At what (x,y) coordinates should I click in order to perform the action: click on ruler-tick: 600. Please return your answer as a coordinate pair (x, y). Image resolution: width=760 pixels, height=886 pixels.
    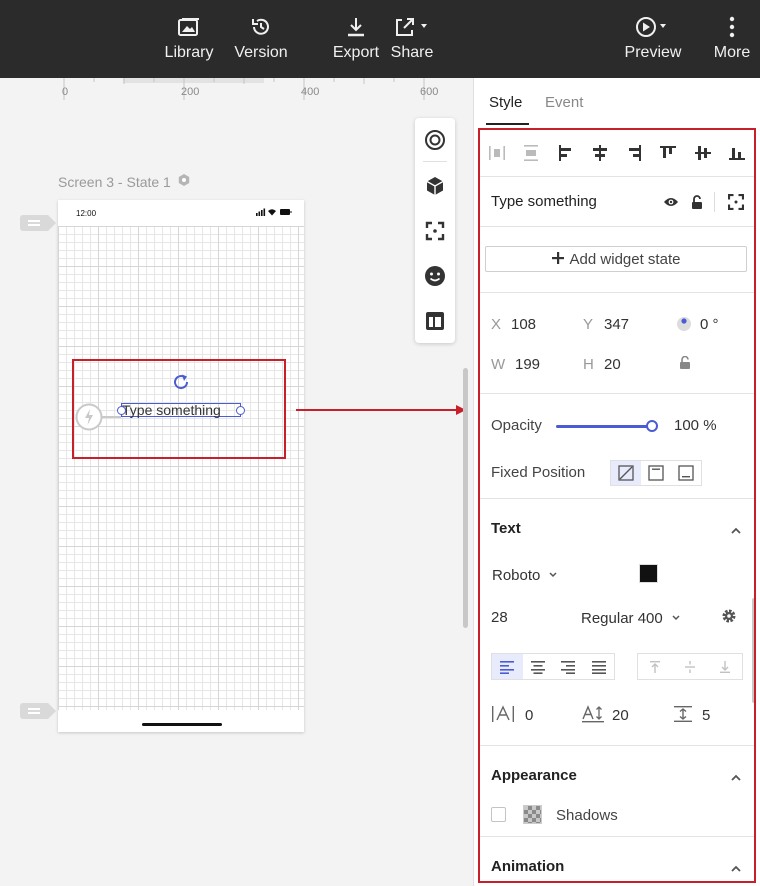
    Looking at the image, I should click on (429, 92).